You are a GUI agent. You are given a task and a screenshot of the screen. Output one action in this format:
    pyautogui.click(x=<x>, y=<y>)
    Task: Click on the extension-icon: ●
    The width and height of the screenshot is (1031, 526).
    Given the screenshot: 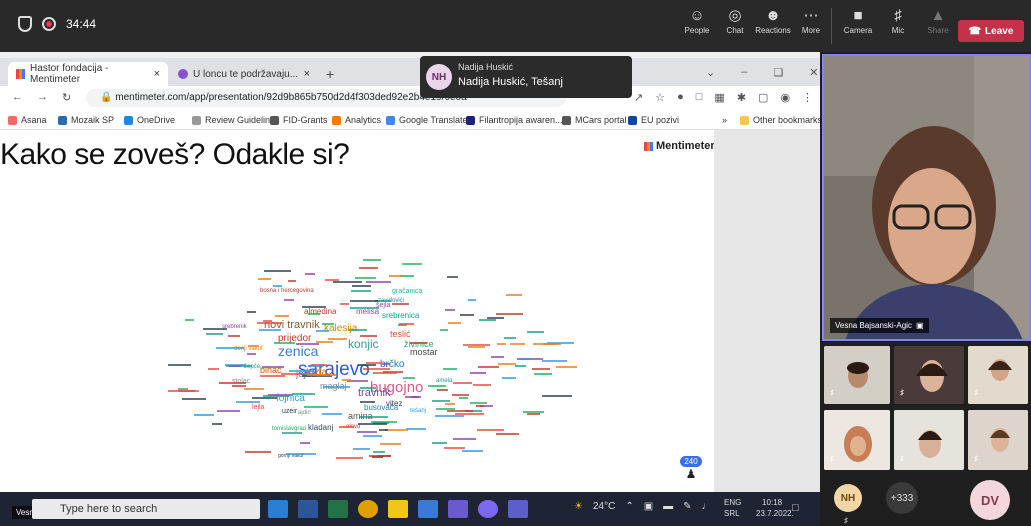 What is the action you would take?
    pyautogui.click(x=680, y=97)
    